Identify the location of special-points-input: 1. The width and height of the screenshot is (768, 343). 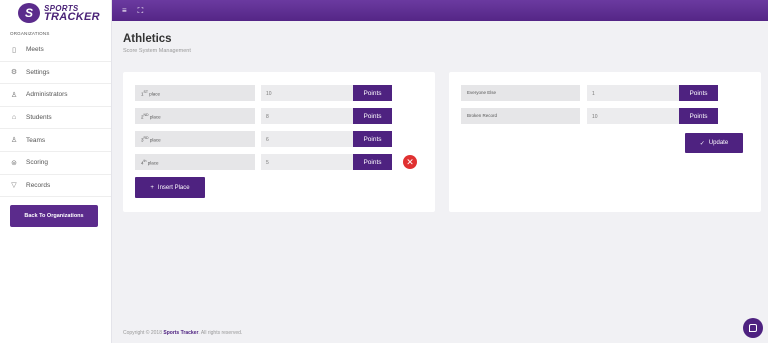
(633, 93).